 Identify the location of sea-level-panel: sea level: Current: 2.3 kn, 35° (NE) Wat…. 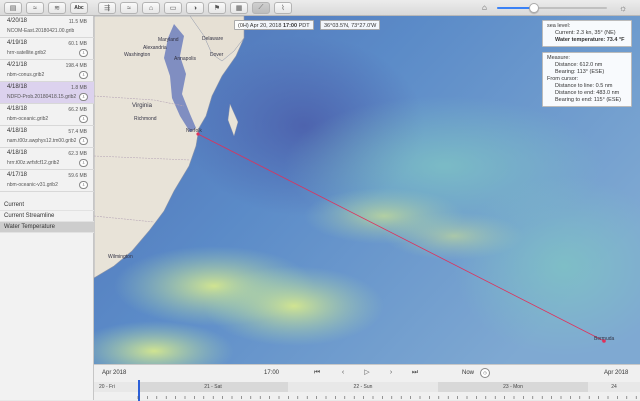
(587, 33).